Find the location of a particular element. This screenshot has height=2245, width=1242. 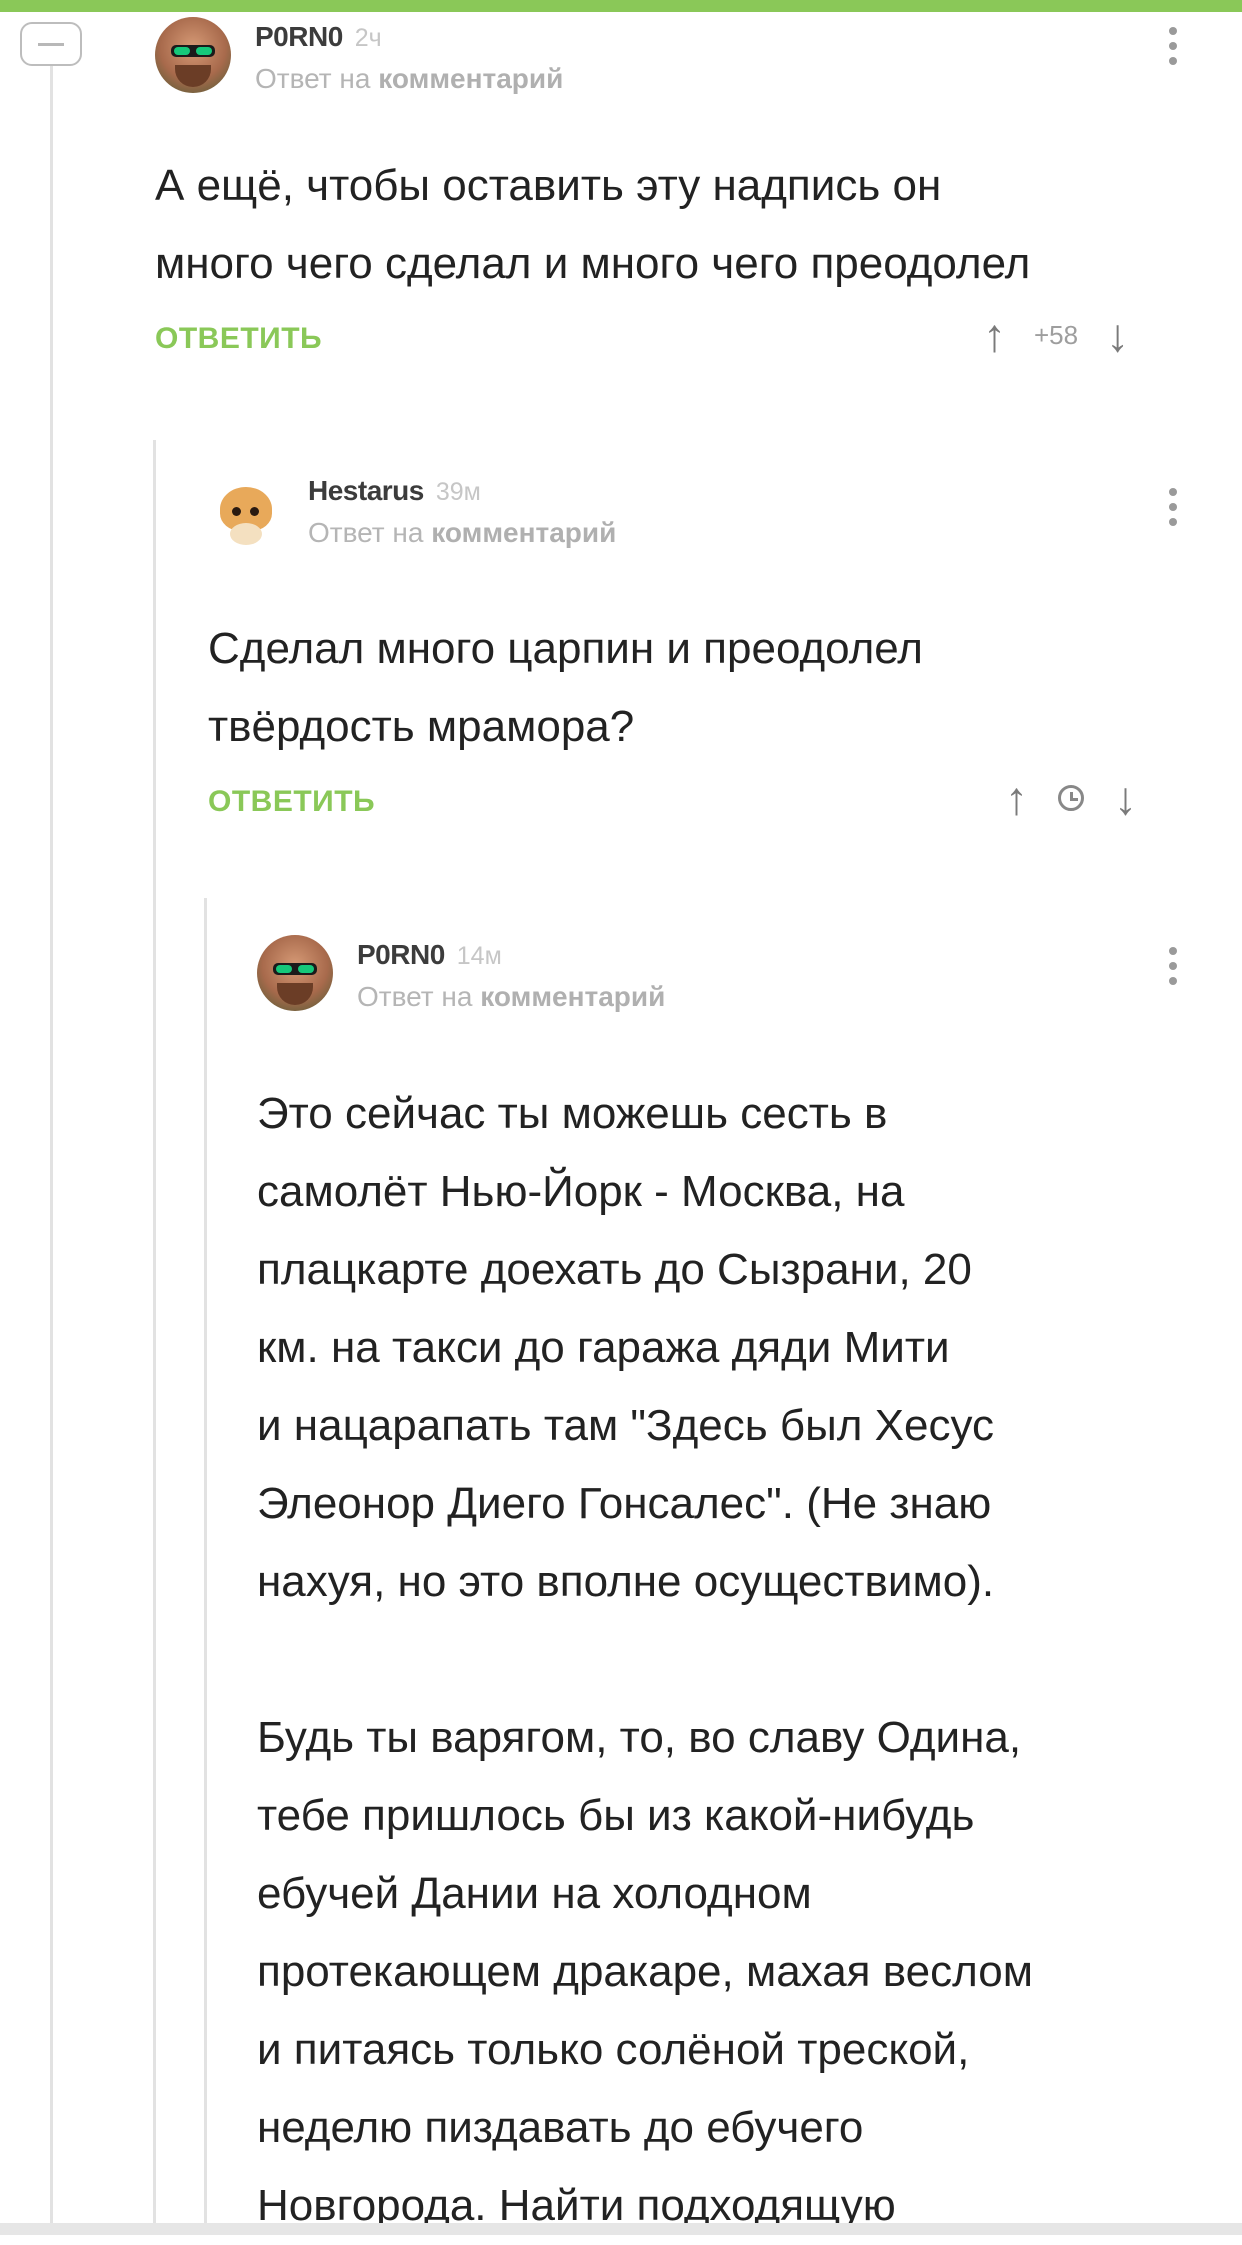

comment-time: 14м is located at coordinates (479, 956).